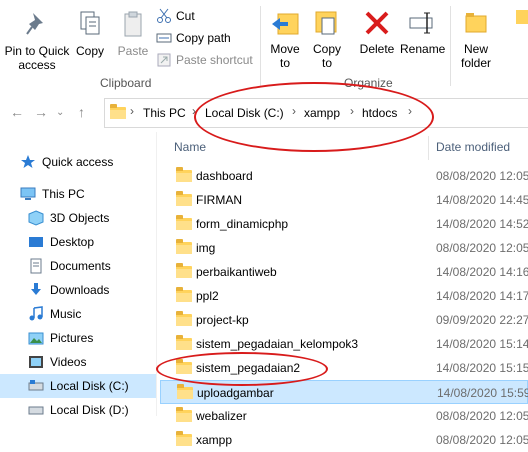  I want to click on pin-to-quick-access-button: Pin to Quick access, so click(37, 40).